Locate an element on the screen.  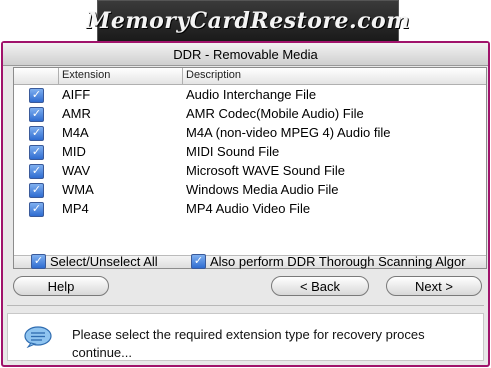
thorough-scan-label: Also perform DDR Thorough Scanning Algor is located at coordinates (338, 261).